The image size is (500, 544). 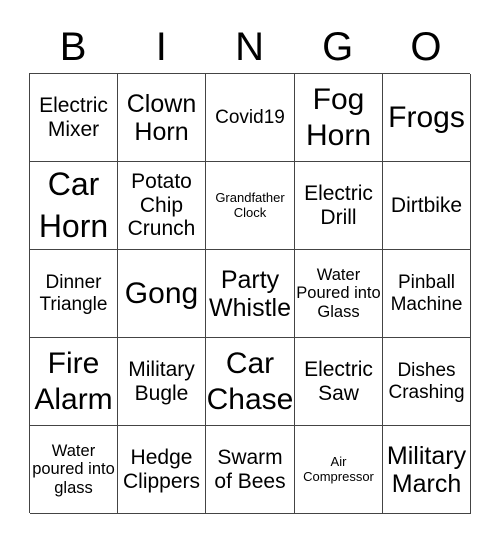 I want to click on bingo-cell: Covid19, so click(x=250, y=118).